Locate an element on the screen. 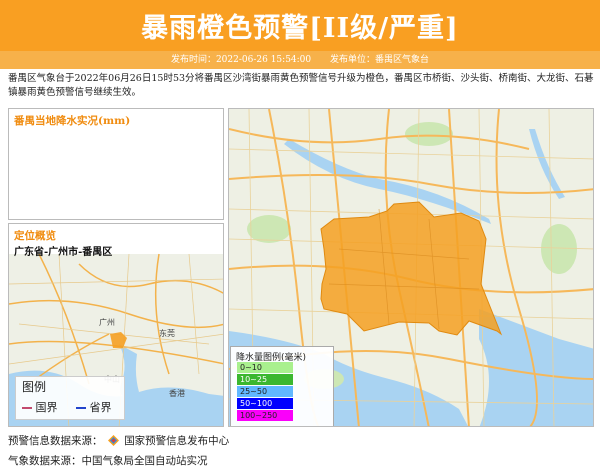  legend-label-national: 国界 is located at coordinates (46, 407).